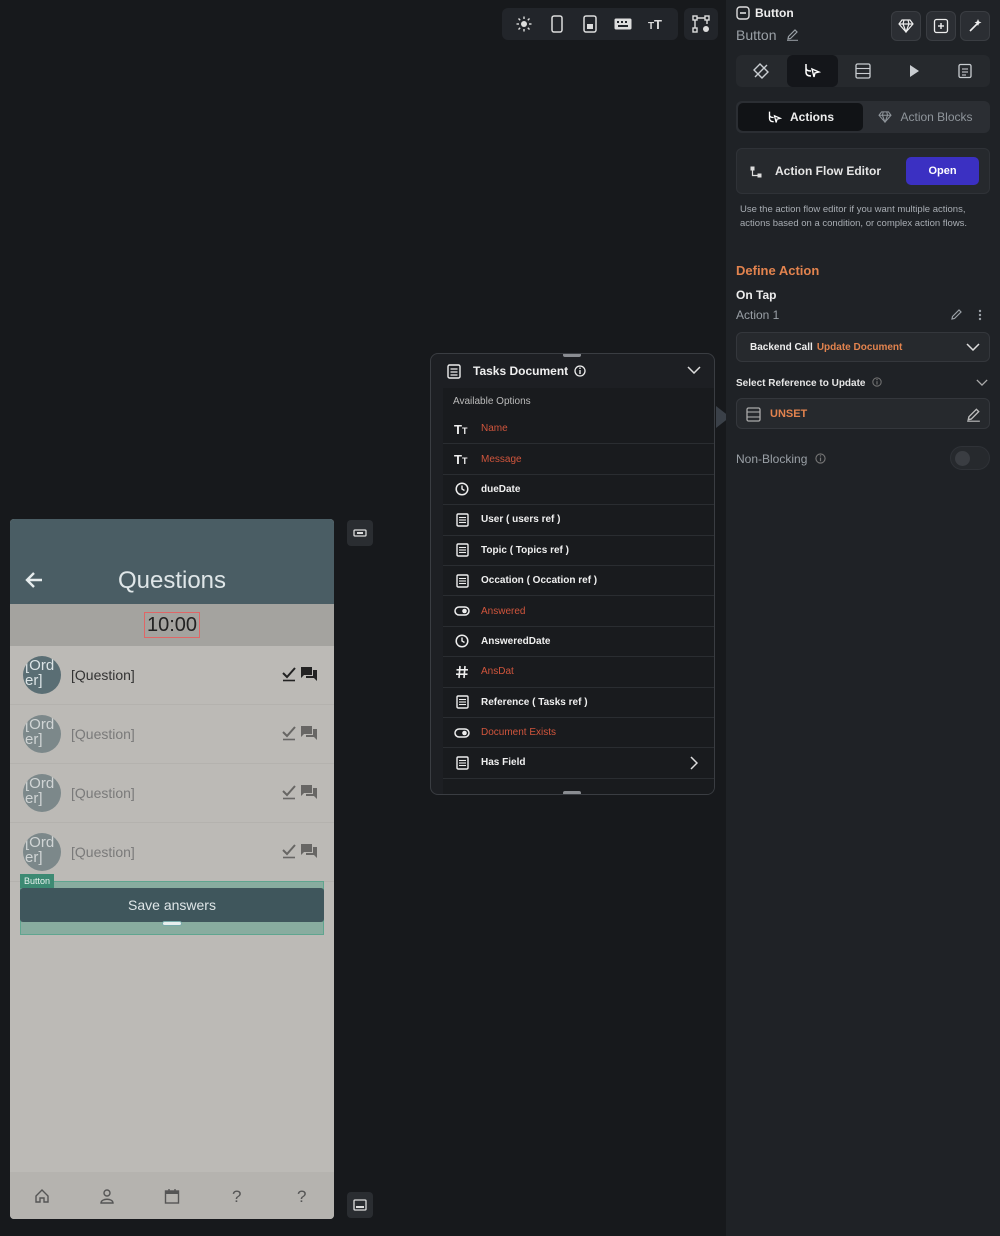 Image resolution: width=1000 pixels, height=1236 pixels. What do you see at coordinates (761, 71) in the screenshot?
I see `tab-properties` at bounding box center [761, 71].